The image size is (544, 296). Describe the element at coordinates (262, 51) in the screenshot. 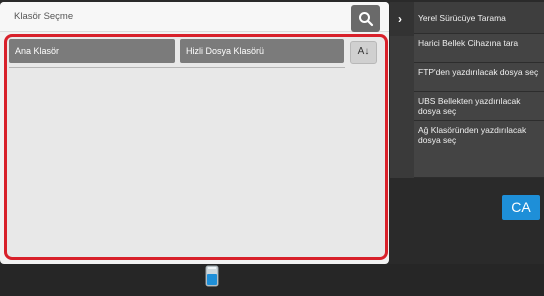

I see `tab-quick-file-folder: Hizli Dosya Klasörü` at that location.